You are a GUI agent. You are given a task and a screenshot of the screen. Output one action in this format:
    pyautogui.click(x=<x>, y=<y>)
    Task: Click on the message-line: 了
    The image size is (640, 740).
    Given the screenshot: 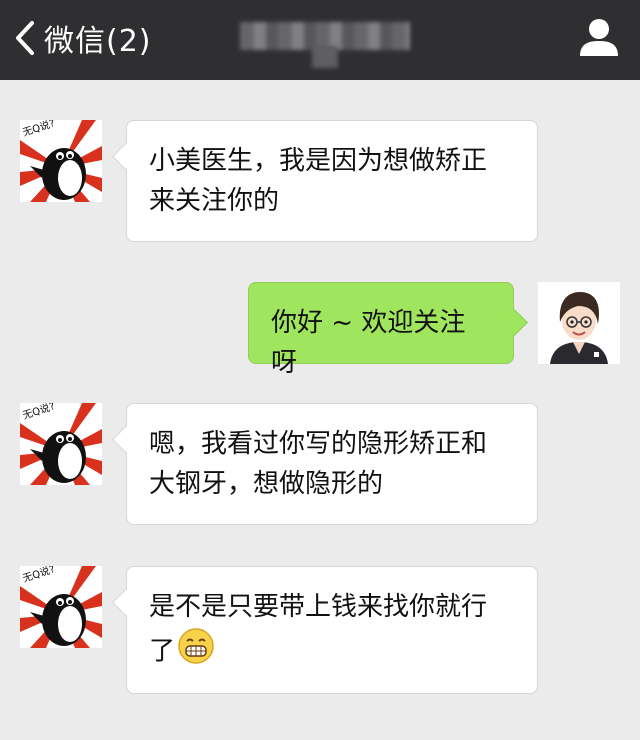 What is the action you would take?
    pyautogui.click(x=332, y=652)
    